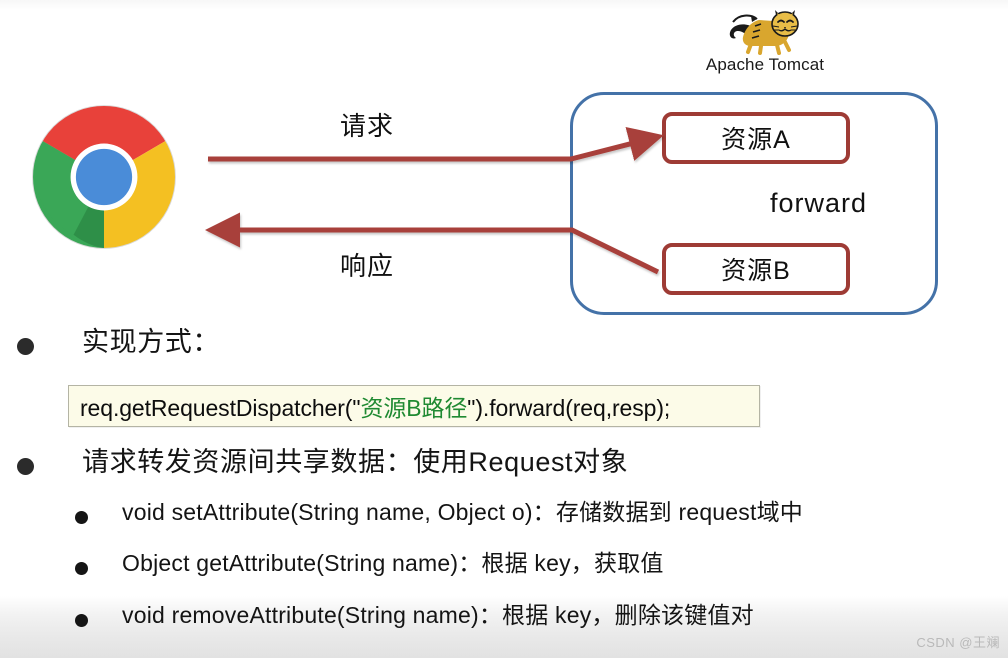 This screenshot has height=658, width=1008. I want to click on tomcat-logo-label: Apache Tomcat, so click(765, 64).